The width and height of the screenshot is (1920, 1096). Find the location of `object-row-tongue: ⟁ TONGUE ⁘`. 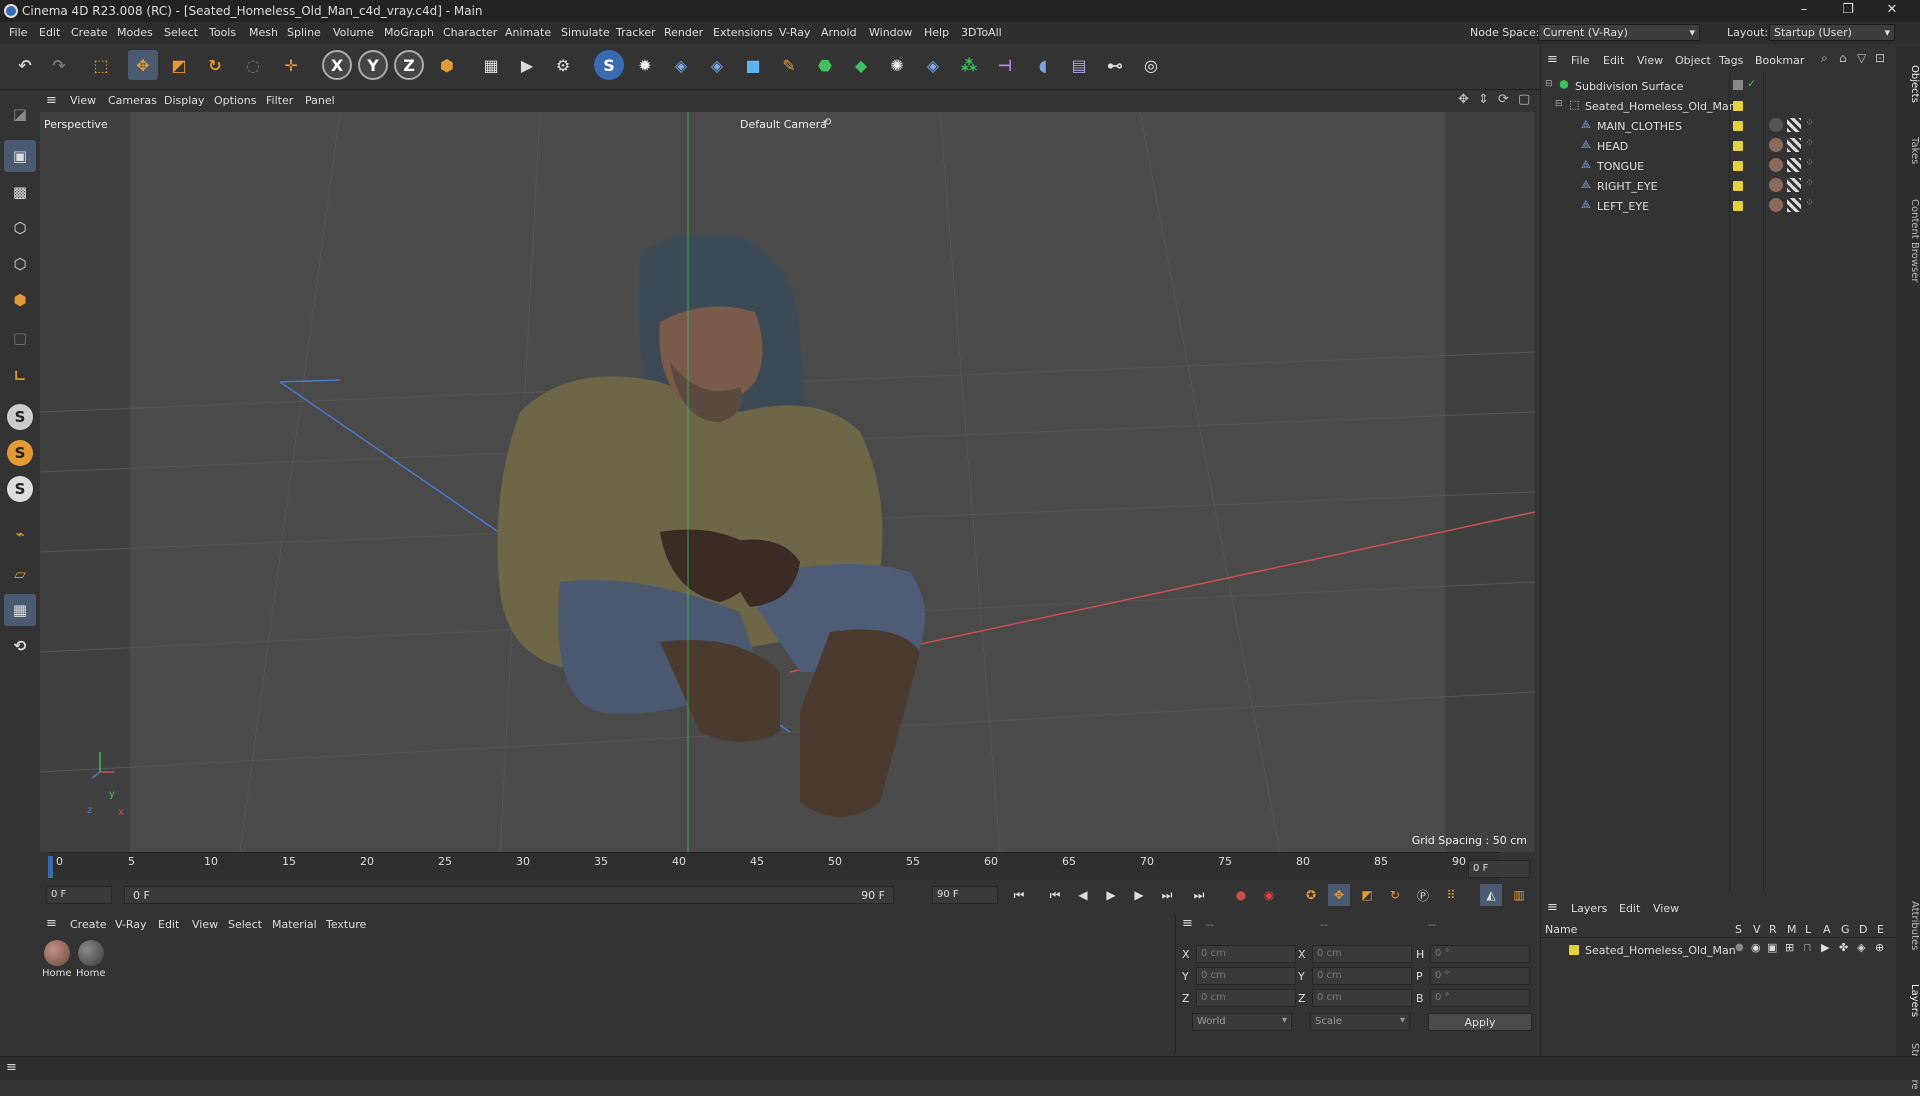

object-row-tongue: ⟁ TONGUE ⁘ is located at coordinates (1719, 166).